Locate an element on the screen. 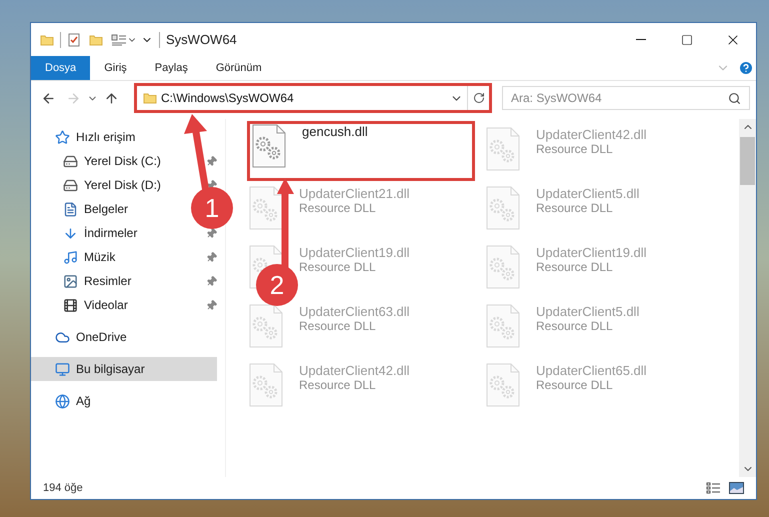 This screenshot has width=769, height=517. sidebar-item: Videolar is located at coordinates (95, 305).